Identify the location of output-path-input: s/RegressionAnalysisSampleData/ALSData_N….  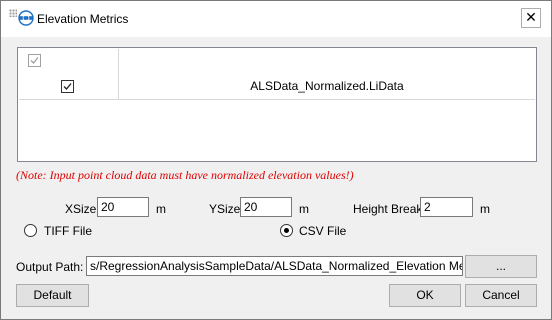
(274, 266).